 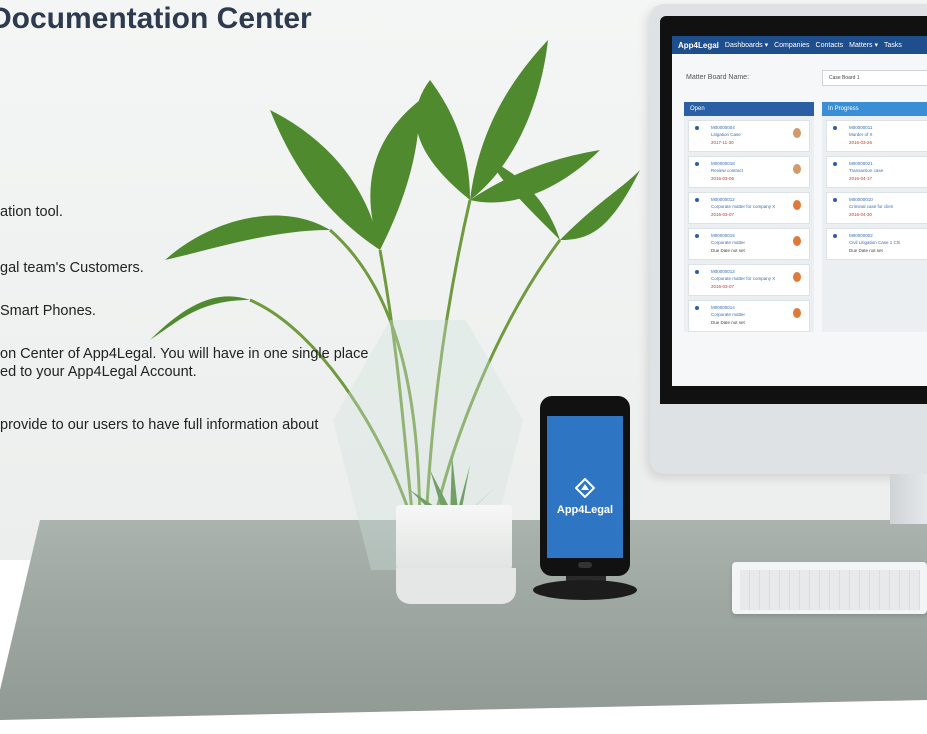 I want to click on card-id: M00000002, so click(x=861, y=235).